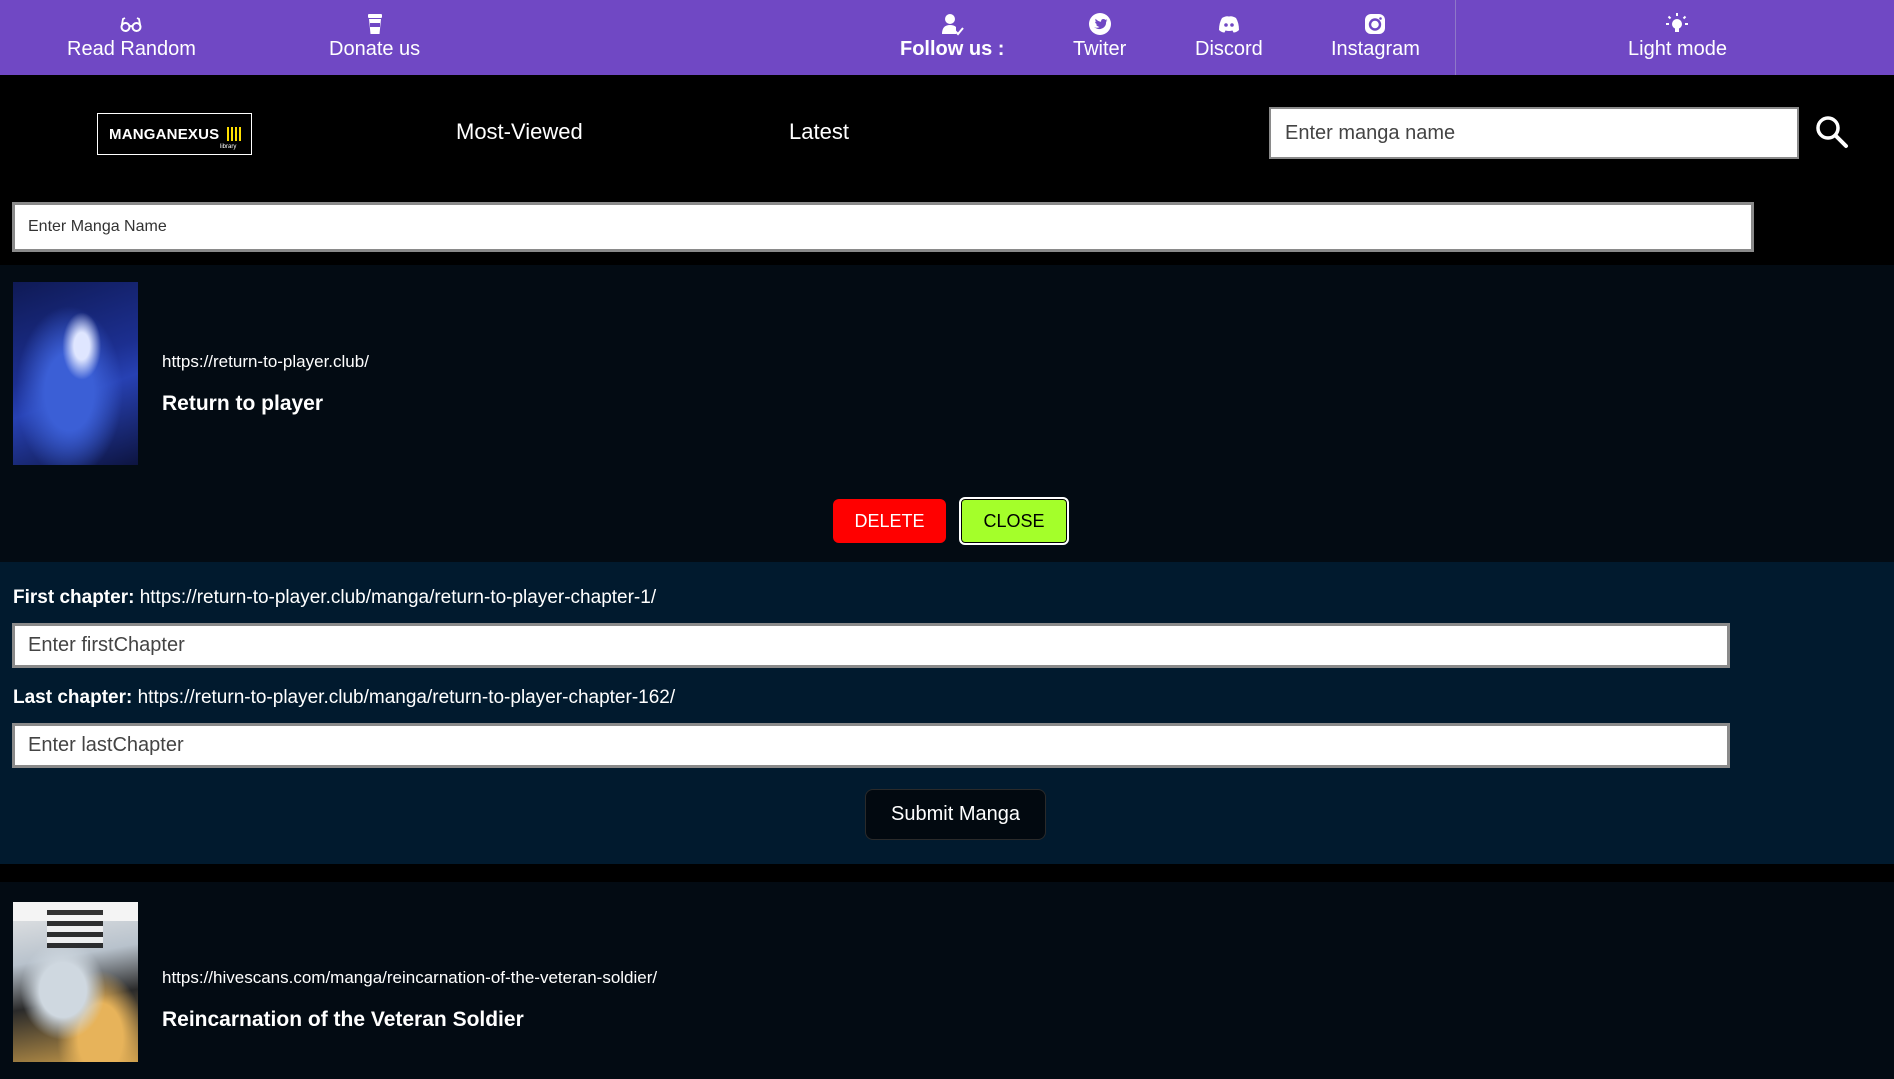 Image resolution: width=1894 pixels, height=1079 pixels. Describe the element at coordinates (1099, 36) in the screenshot. I see `twitter-link: Twiter` at that location.